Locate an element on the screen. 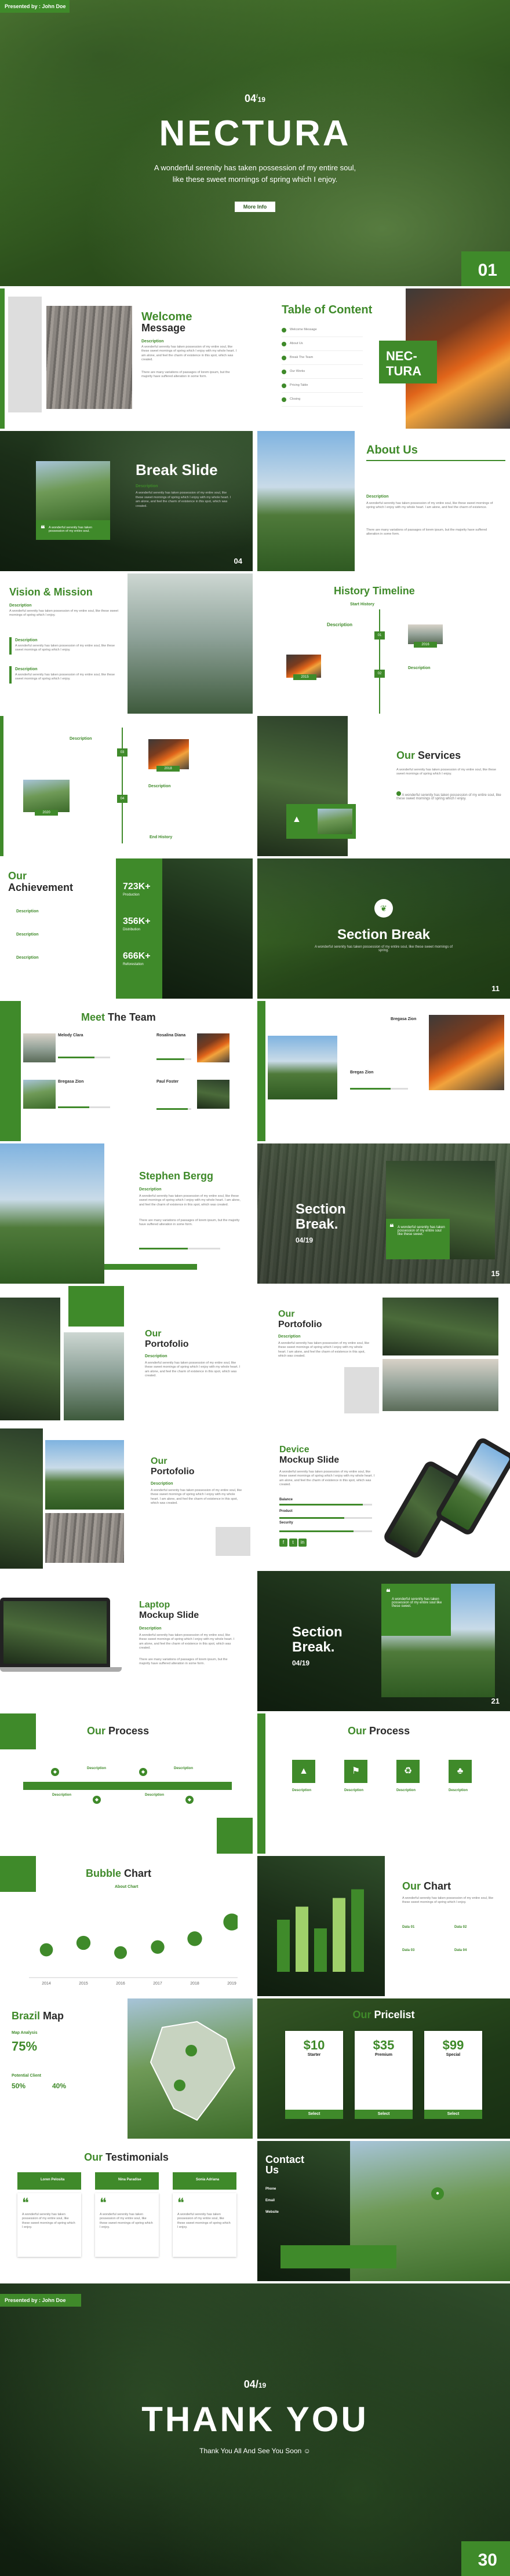  process-icon: ◆ is located at coordinates (97, 1798).